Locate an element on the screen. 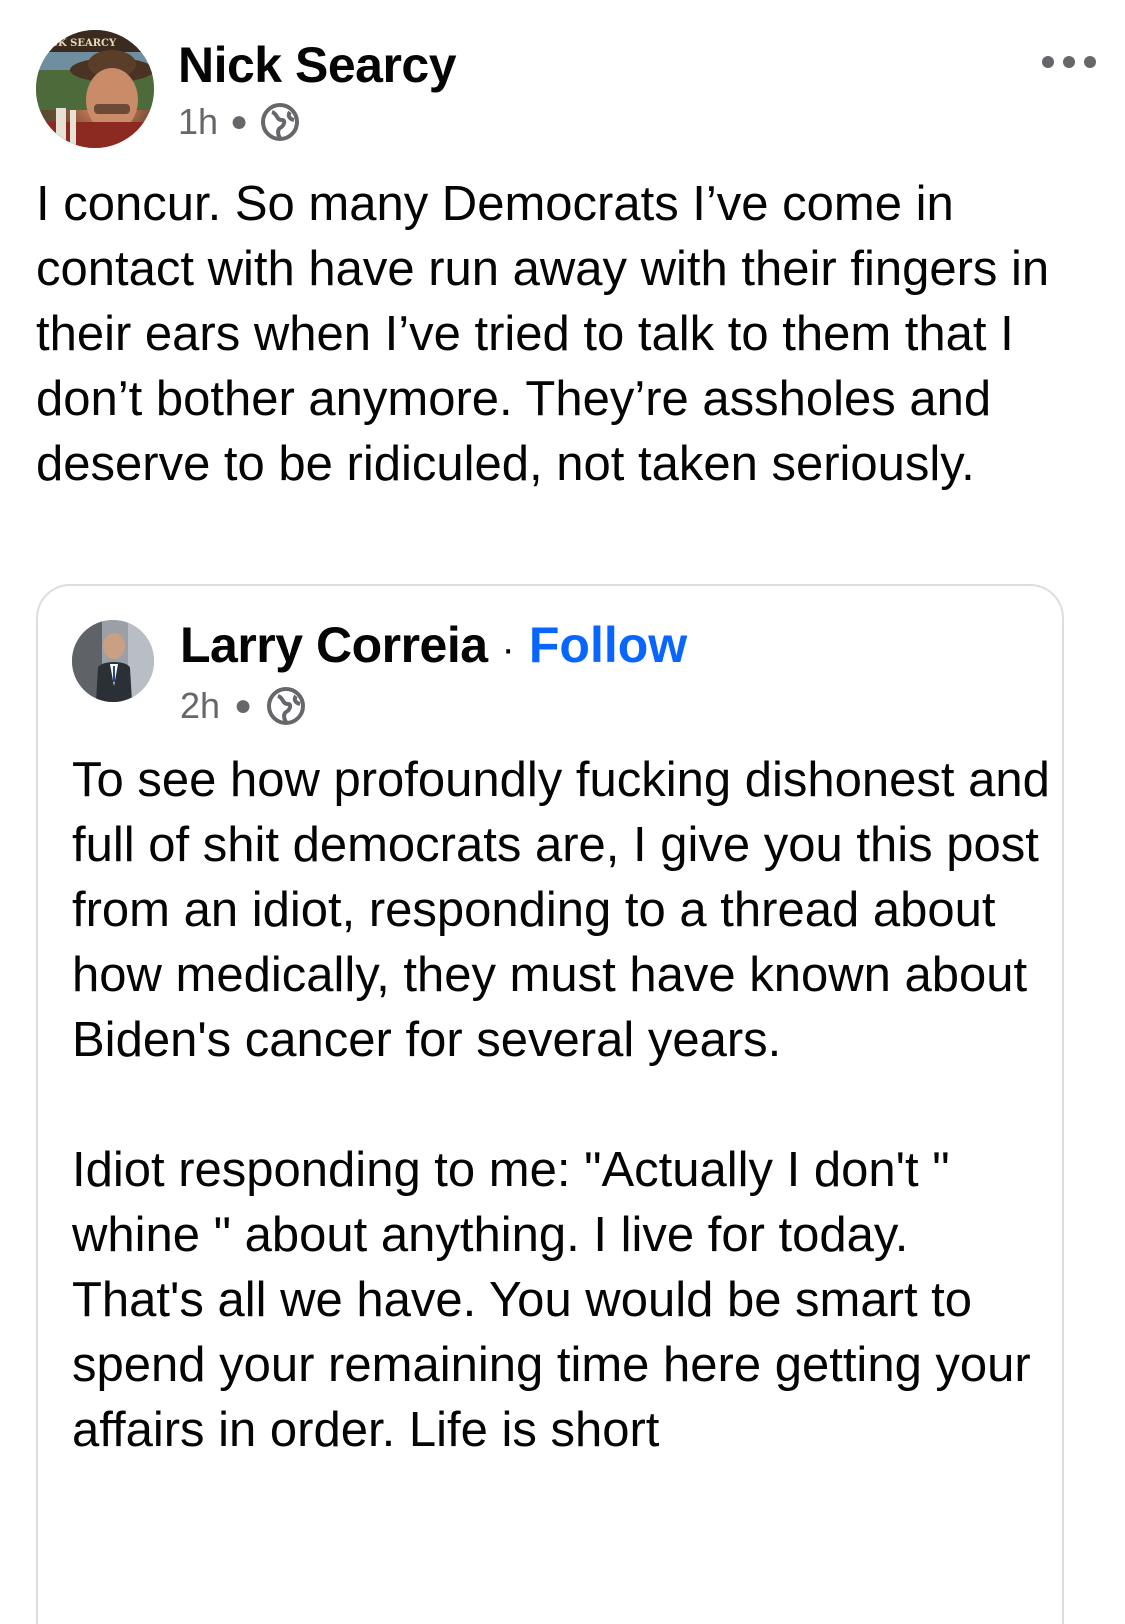 The width and height of the screenshot is (1125, 1624). more-options-icon is located at coordinates (1069, 62).